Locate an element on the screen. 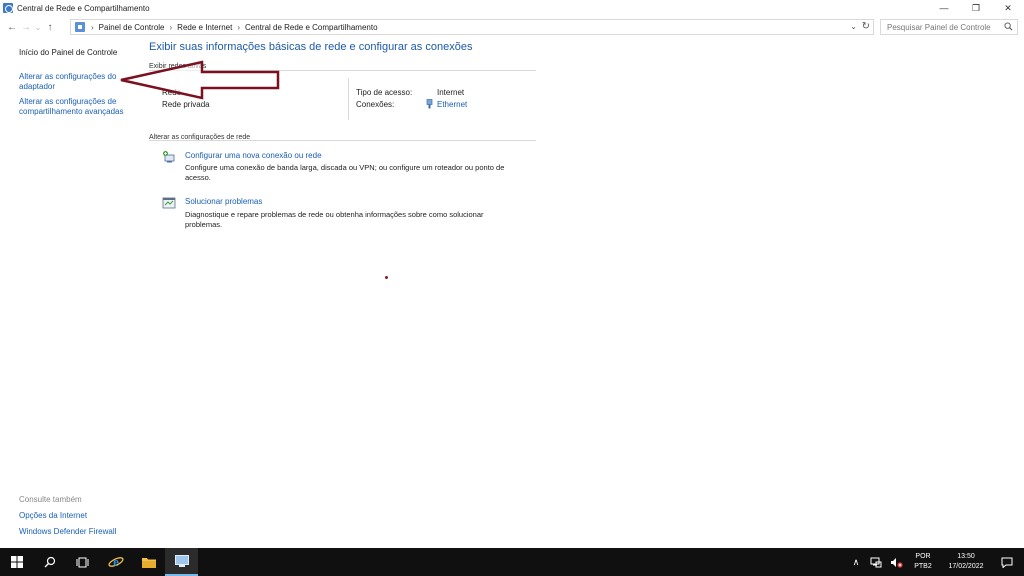 Image resolution: width=1024 pixels, height=576 pixels. annotation-dot is located at coordinates (386, 277).